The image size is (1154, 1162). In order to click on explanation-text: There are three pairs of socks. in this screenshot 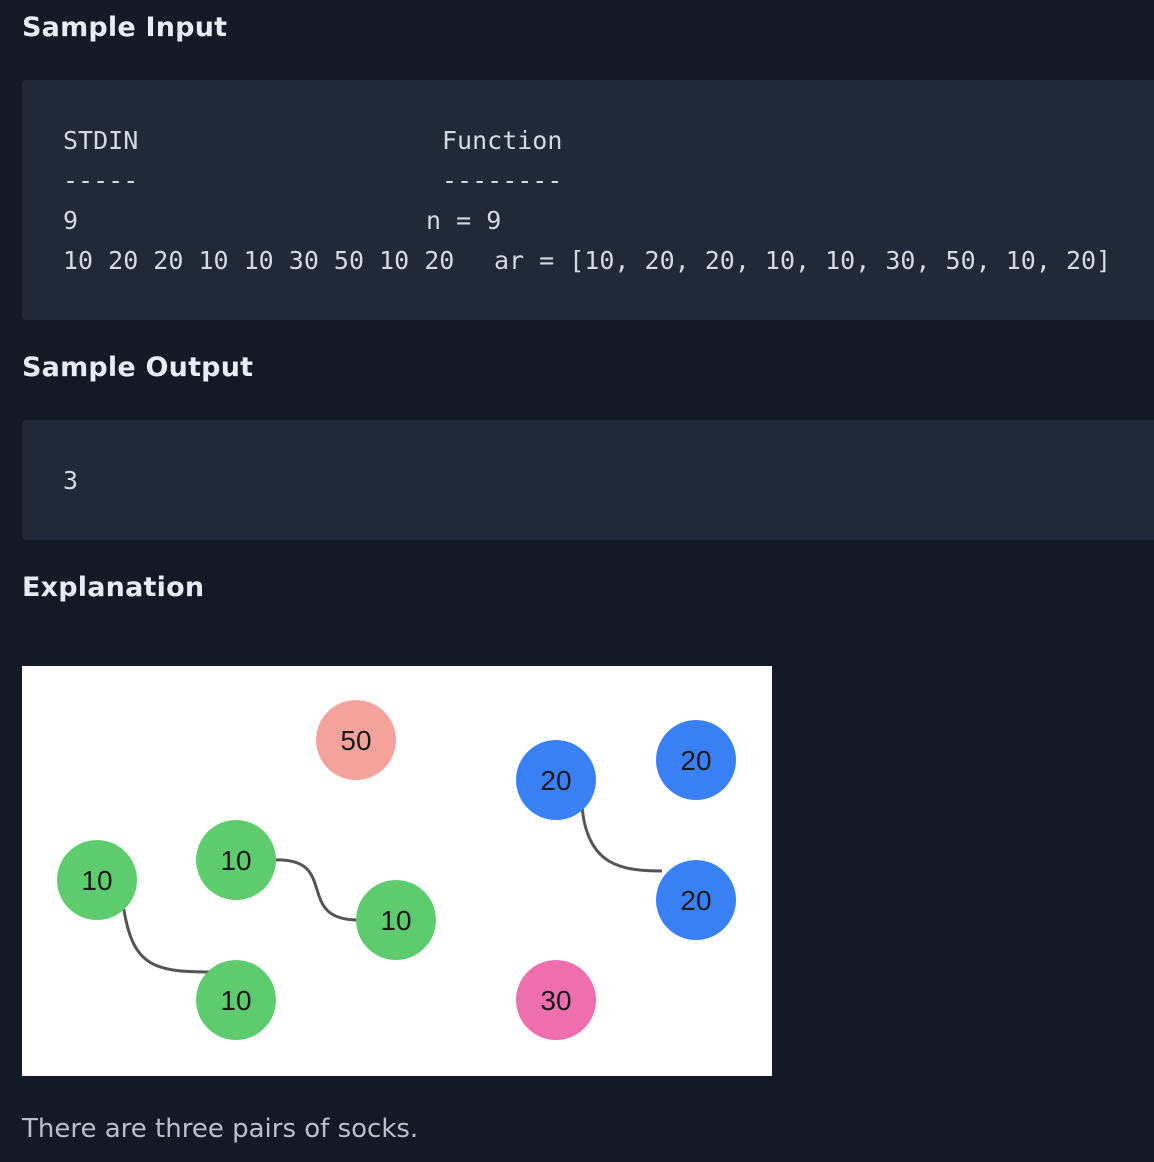, I will do `click(220, 1129)`.